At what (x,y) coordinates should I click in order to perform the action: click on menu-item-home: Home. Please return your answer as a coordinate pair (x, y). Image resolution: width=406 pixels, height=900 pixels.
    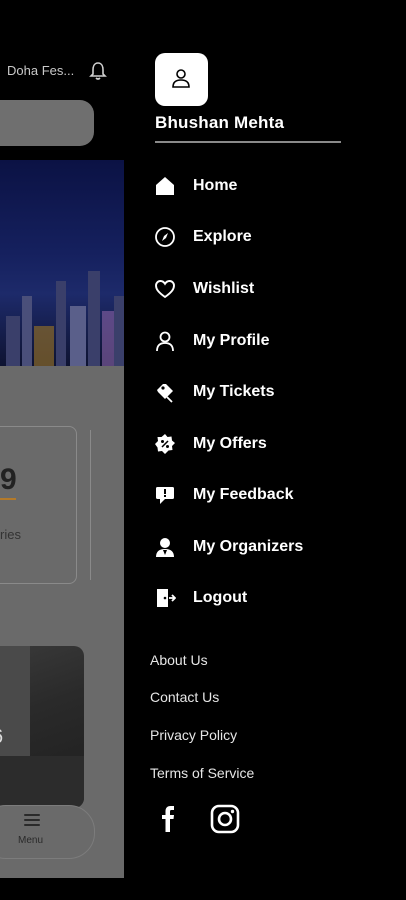
    Looking at the image, I should click on (260, 186).